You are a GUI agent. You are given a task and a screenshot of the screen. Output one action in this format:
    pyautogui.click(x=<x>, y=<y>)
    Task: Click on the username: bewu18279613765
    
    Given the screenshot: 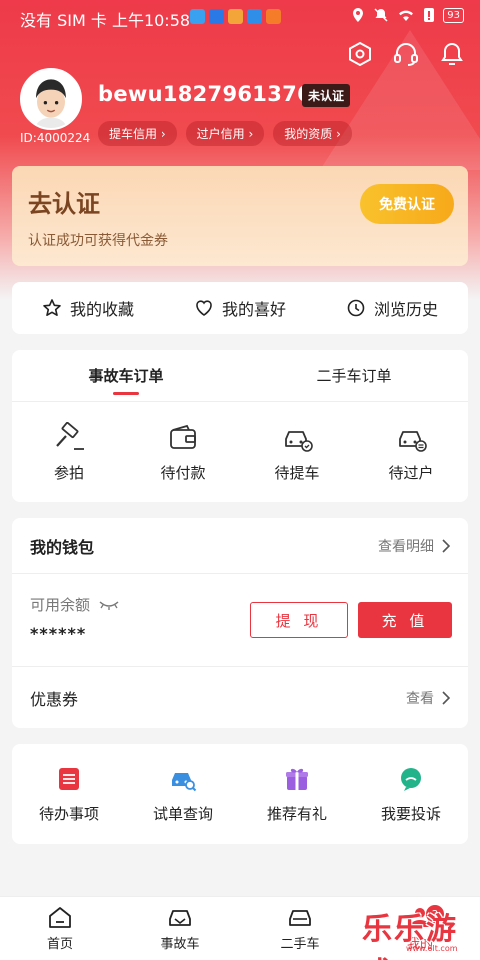 What is the action you would take?
    pyautogui.click(x=212, y=94)
    